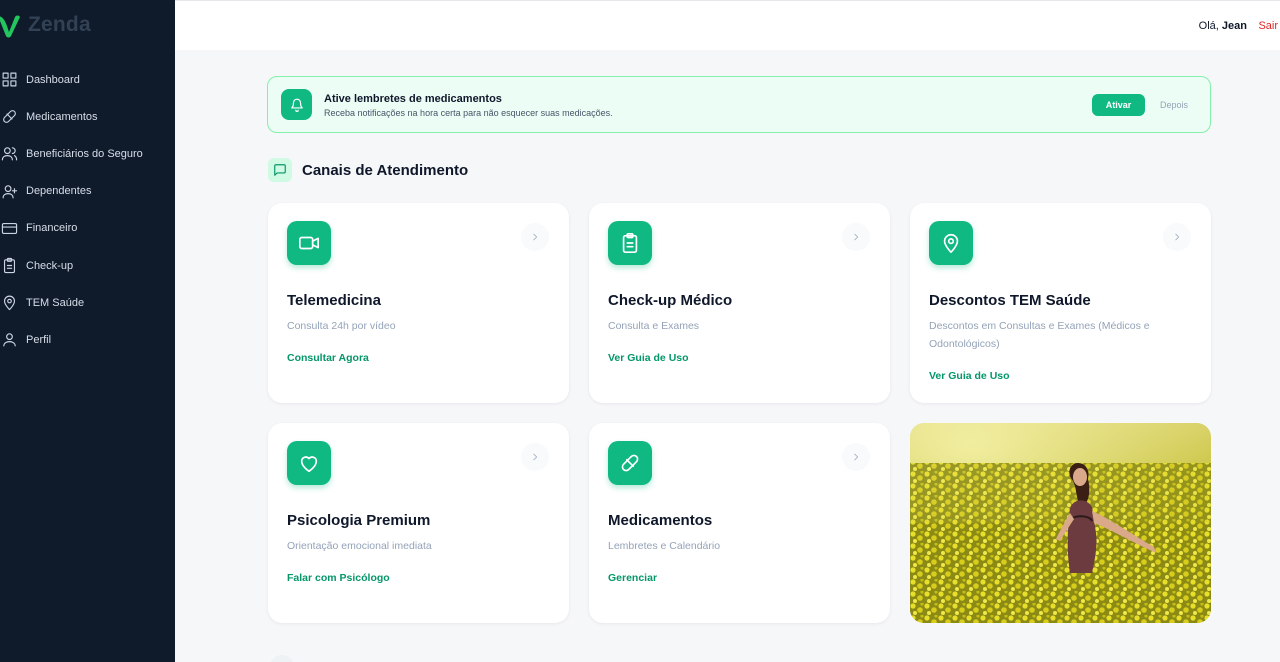 The height and width of the screenshot is (662, 1280). Describe the element at coordinates (50, 265) in the screenshot. I see `sidebar-item-label: Check-up` at that location.